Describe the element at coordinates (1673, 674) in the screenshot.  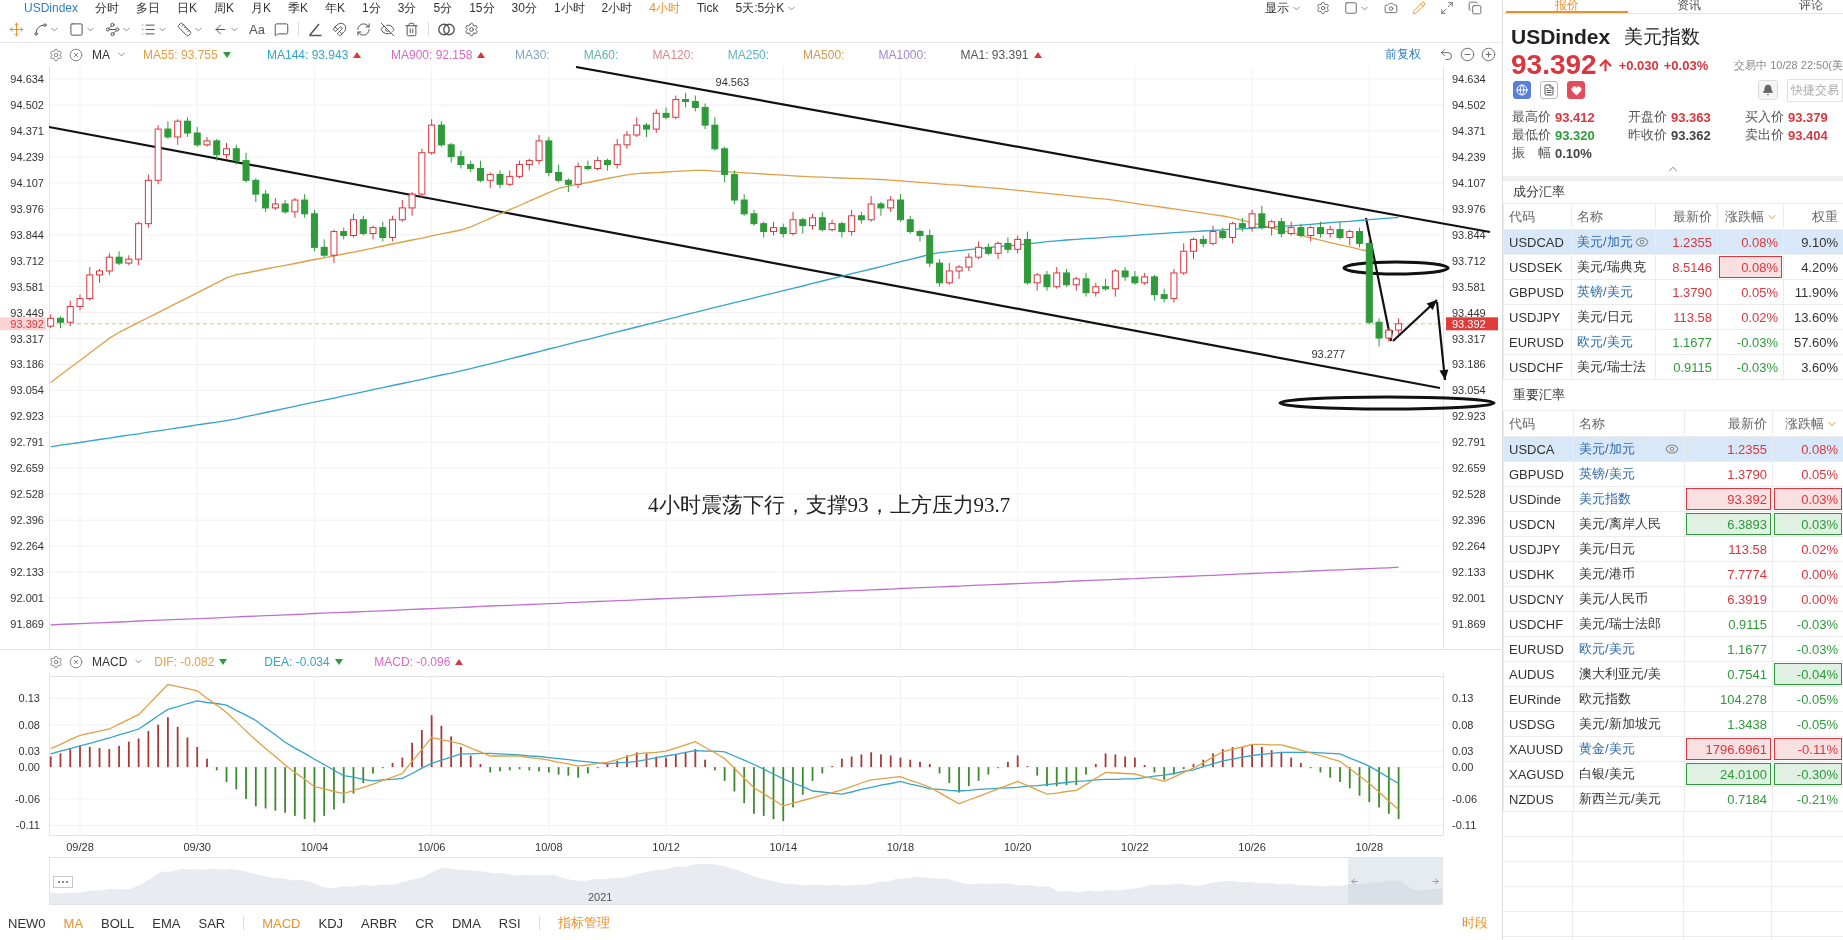
I see `table-row: AUDUS 澳大利亚元/美 0.7541 -0.04%` at that location.